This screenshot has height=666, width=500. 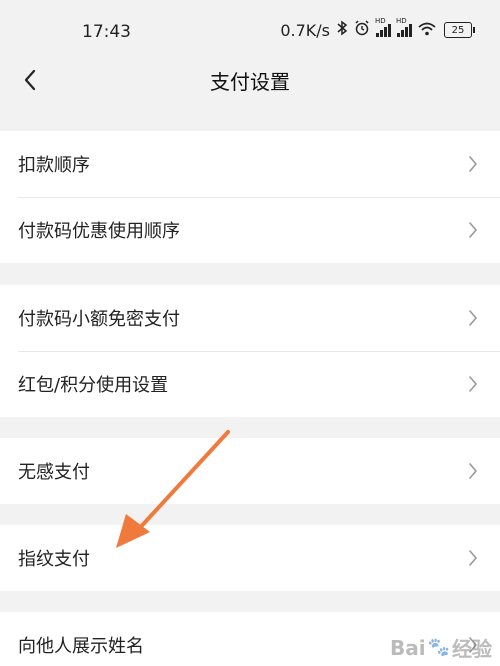 I want to click on settings-item-label: 付款码优惠使用顺序, so click(x=99, y=231).